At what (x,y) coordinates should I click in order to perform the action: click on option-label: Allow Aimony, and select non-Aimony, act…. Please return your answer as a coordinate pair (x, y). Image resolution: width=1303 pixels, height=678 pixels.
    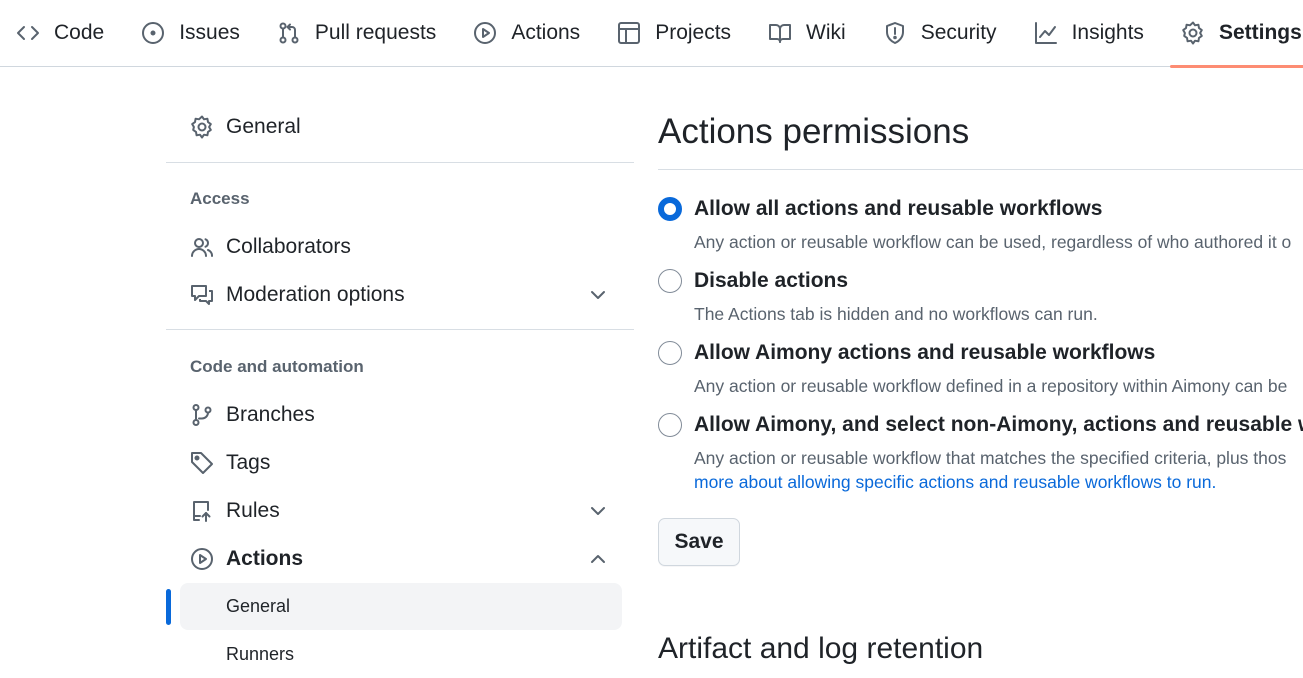
    Looking at the image, I should click on (998, 425).